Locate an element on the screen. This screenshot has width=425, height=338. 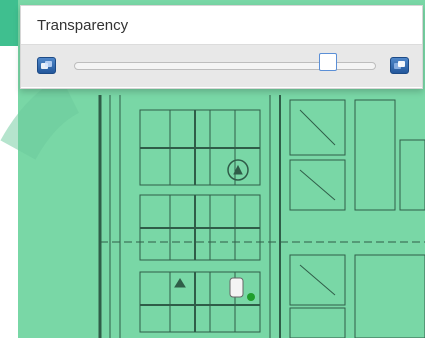
status-dot-icon is located at coordinates (251, 297).